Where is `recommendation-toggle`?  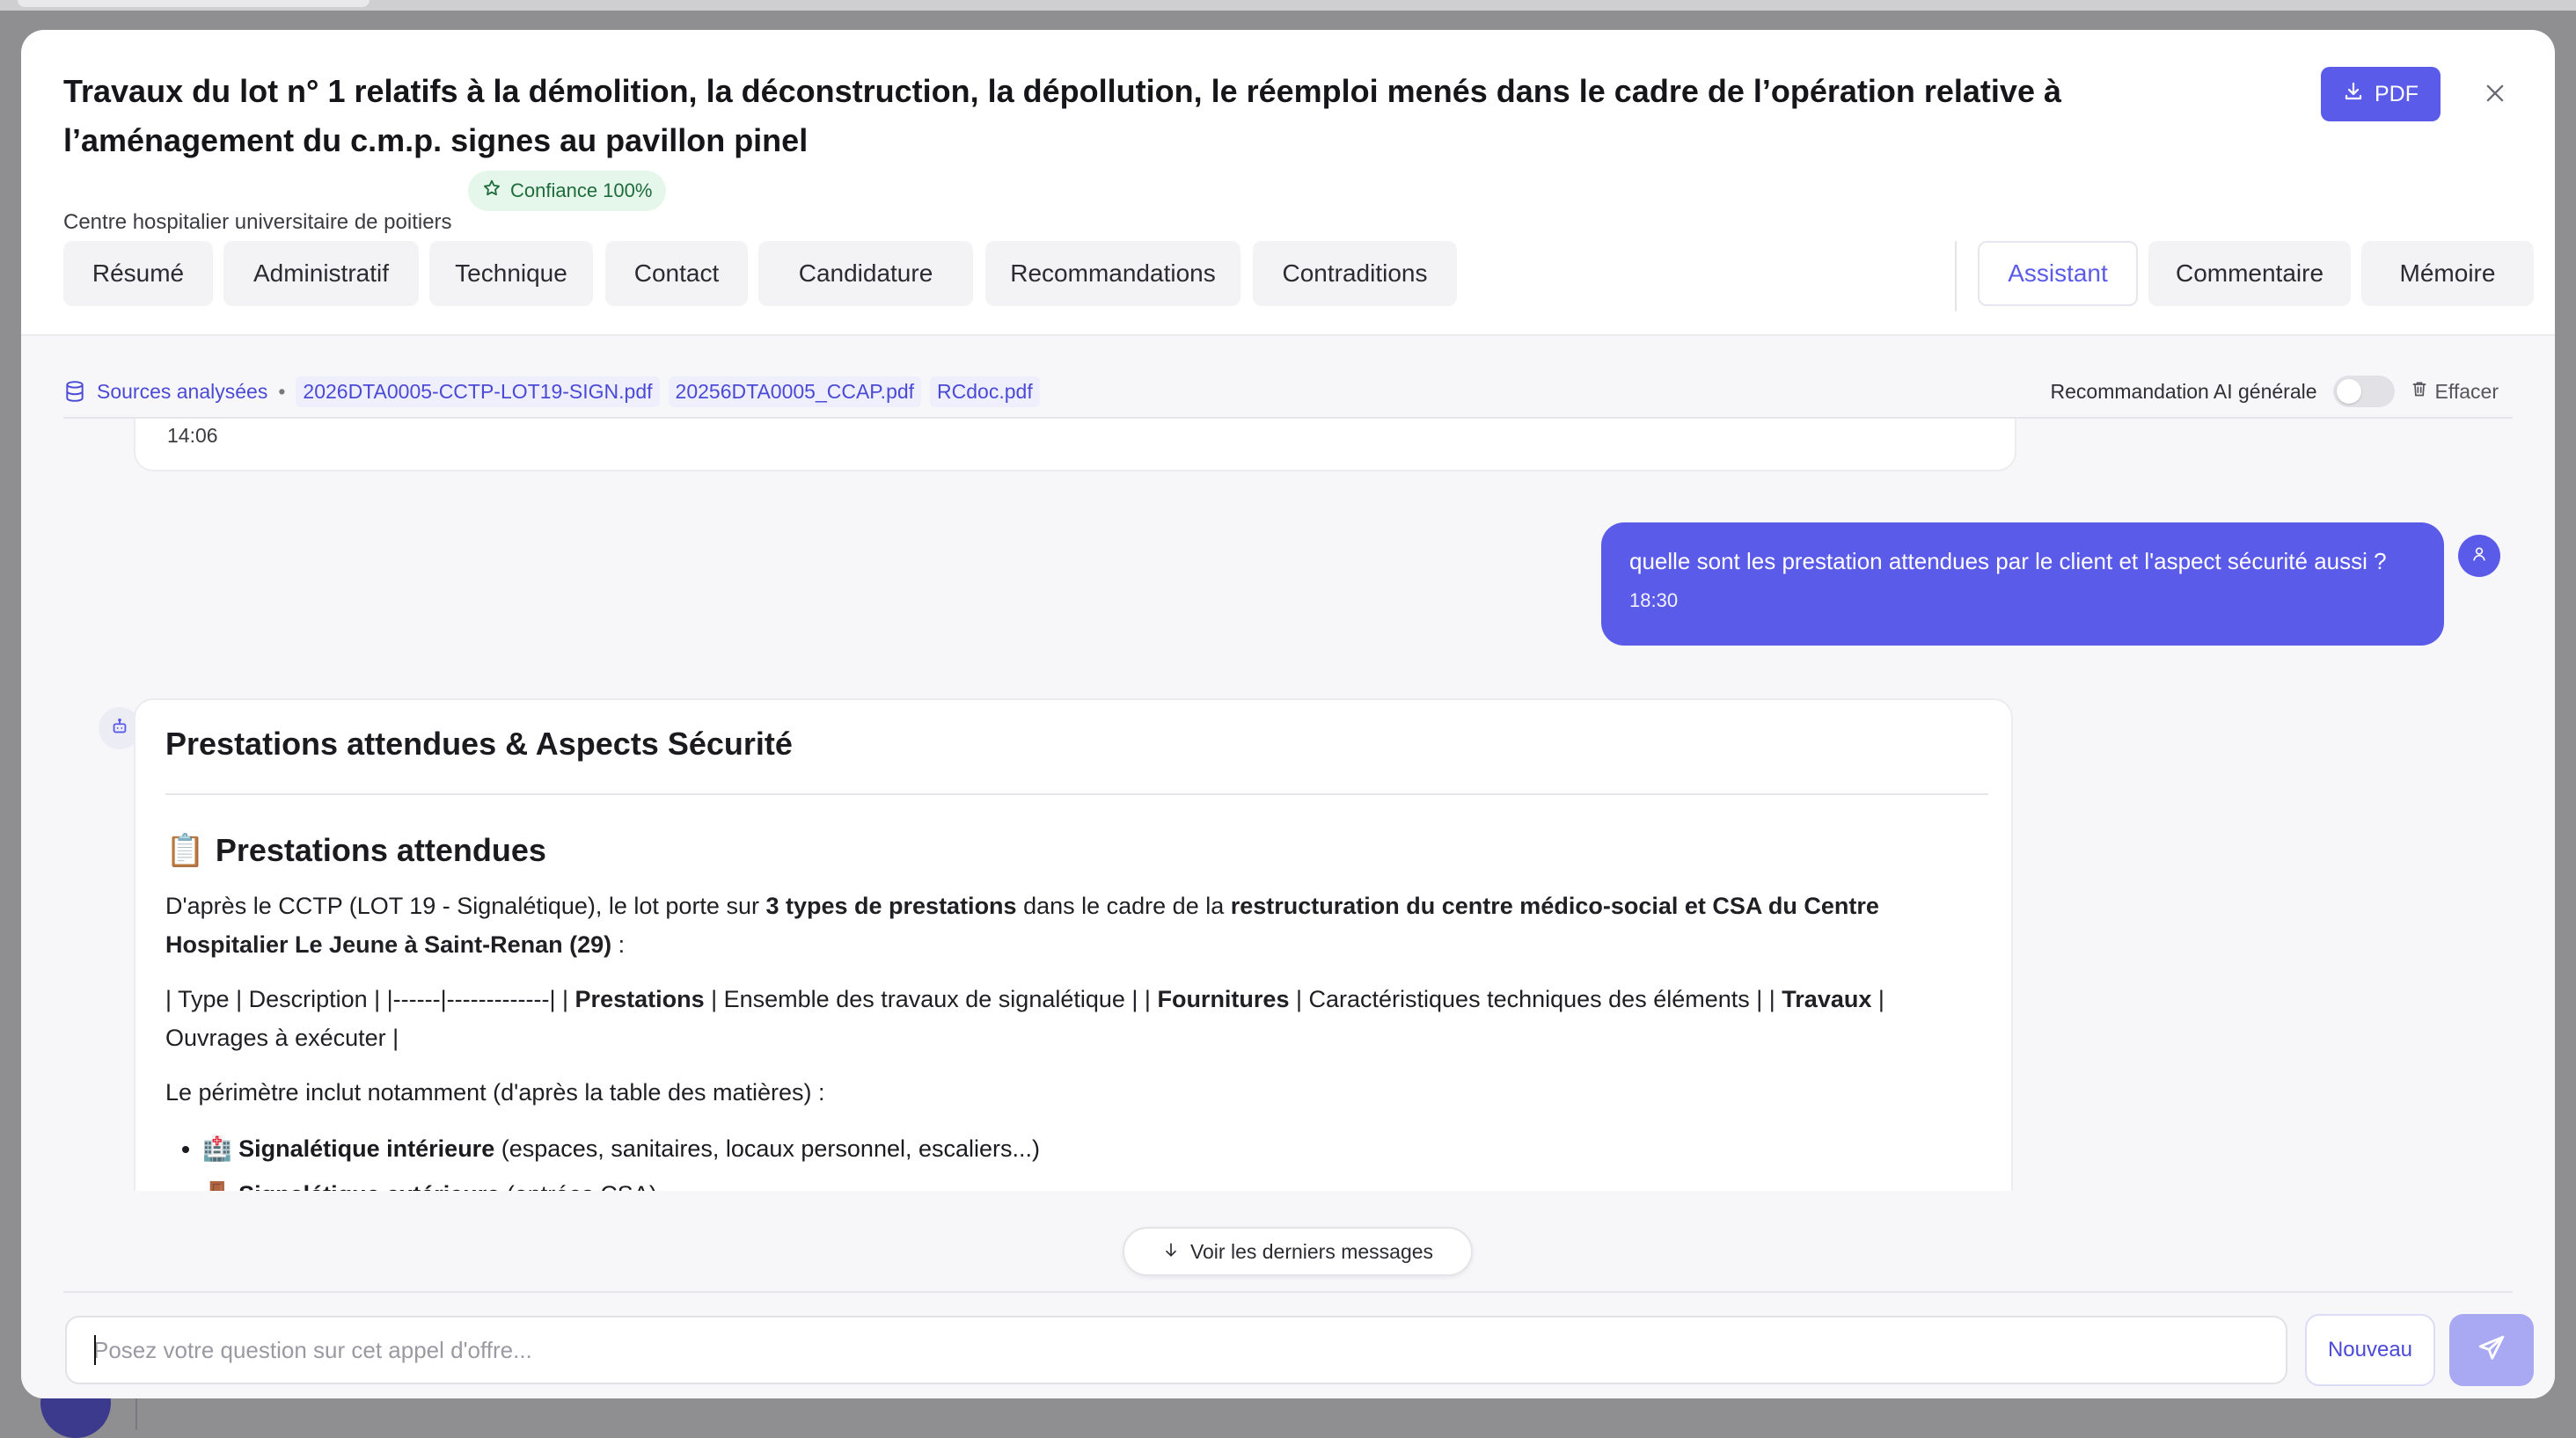 recommendation-toggle is located at coordinates (2363, 391).